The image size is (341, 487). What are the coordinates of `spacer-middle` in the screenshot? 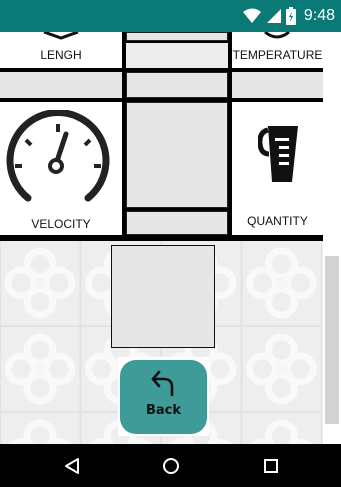 It's located at (177, 85).